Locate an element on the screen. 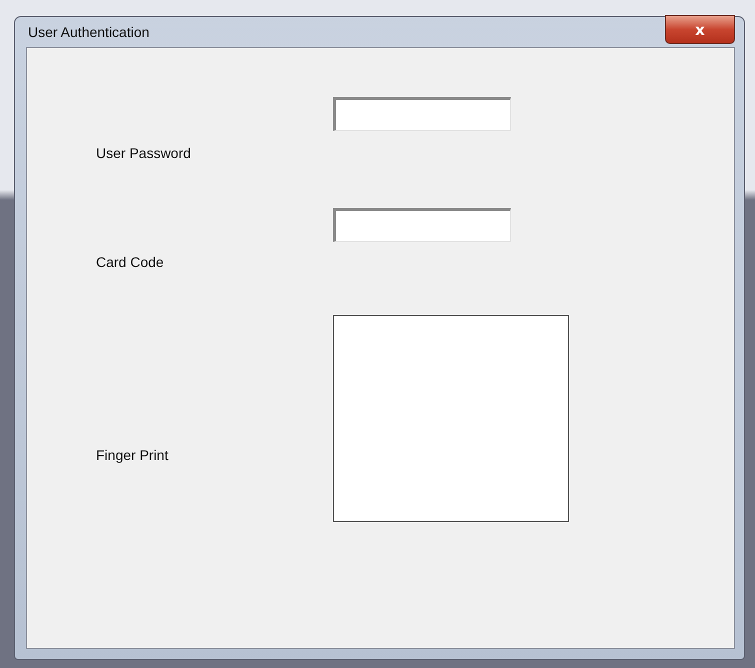 This screenshot has height=668, width=755. close-button: x is located at coordinates (700, 29).